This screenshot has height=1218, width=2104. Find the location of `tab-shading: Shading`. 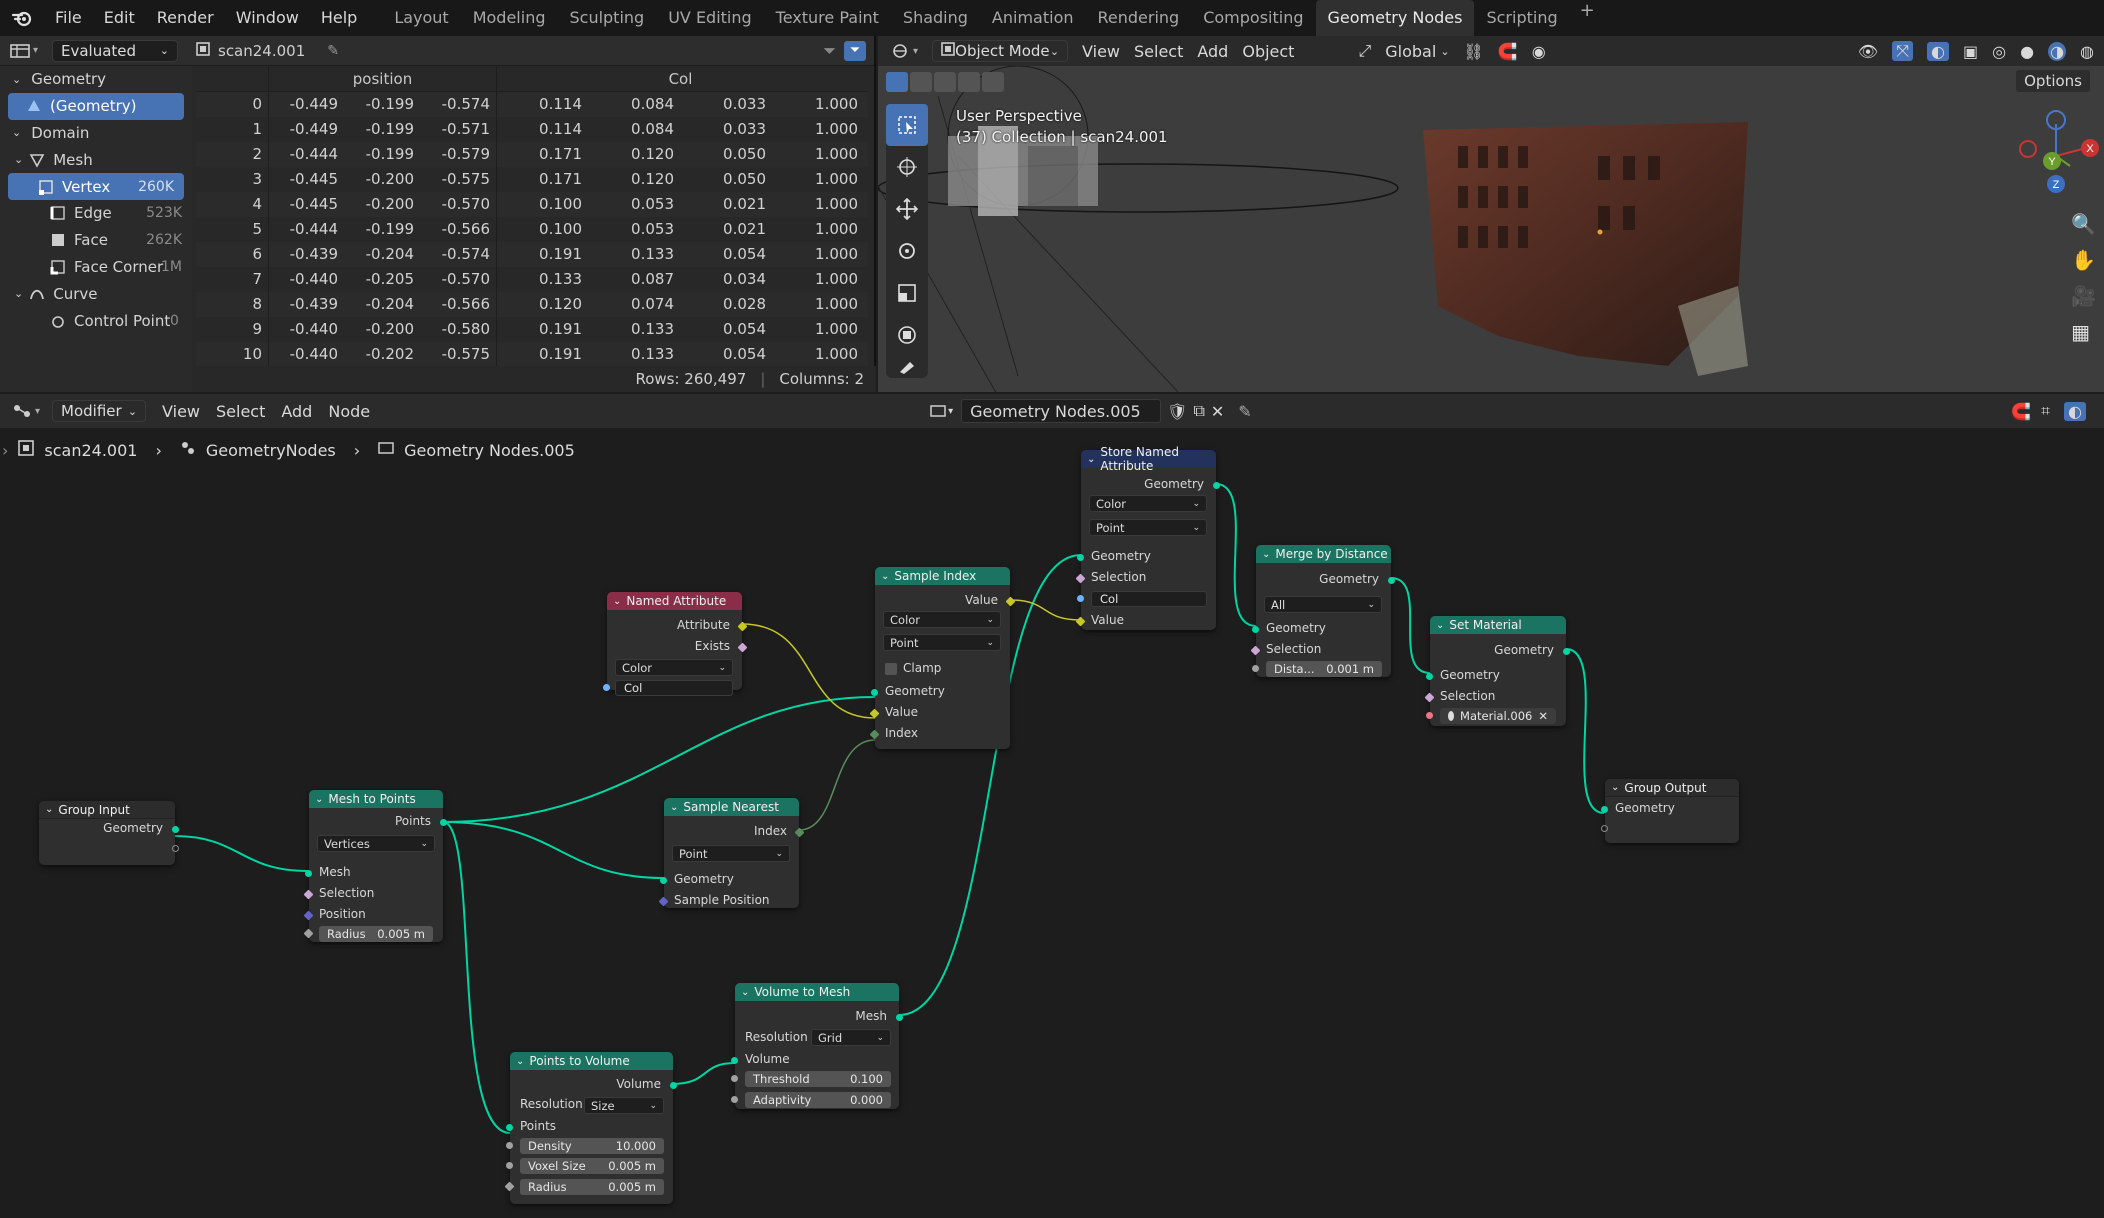

tab-shading: Shading is located at coordinates (935, 18).